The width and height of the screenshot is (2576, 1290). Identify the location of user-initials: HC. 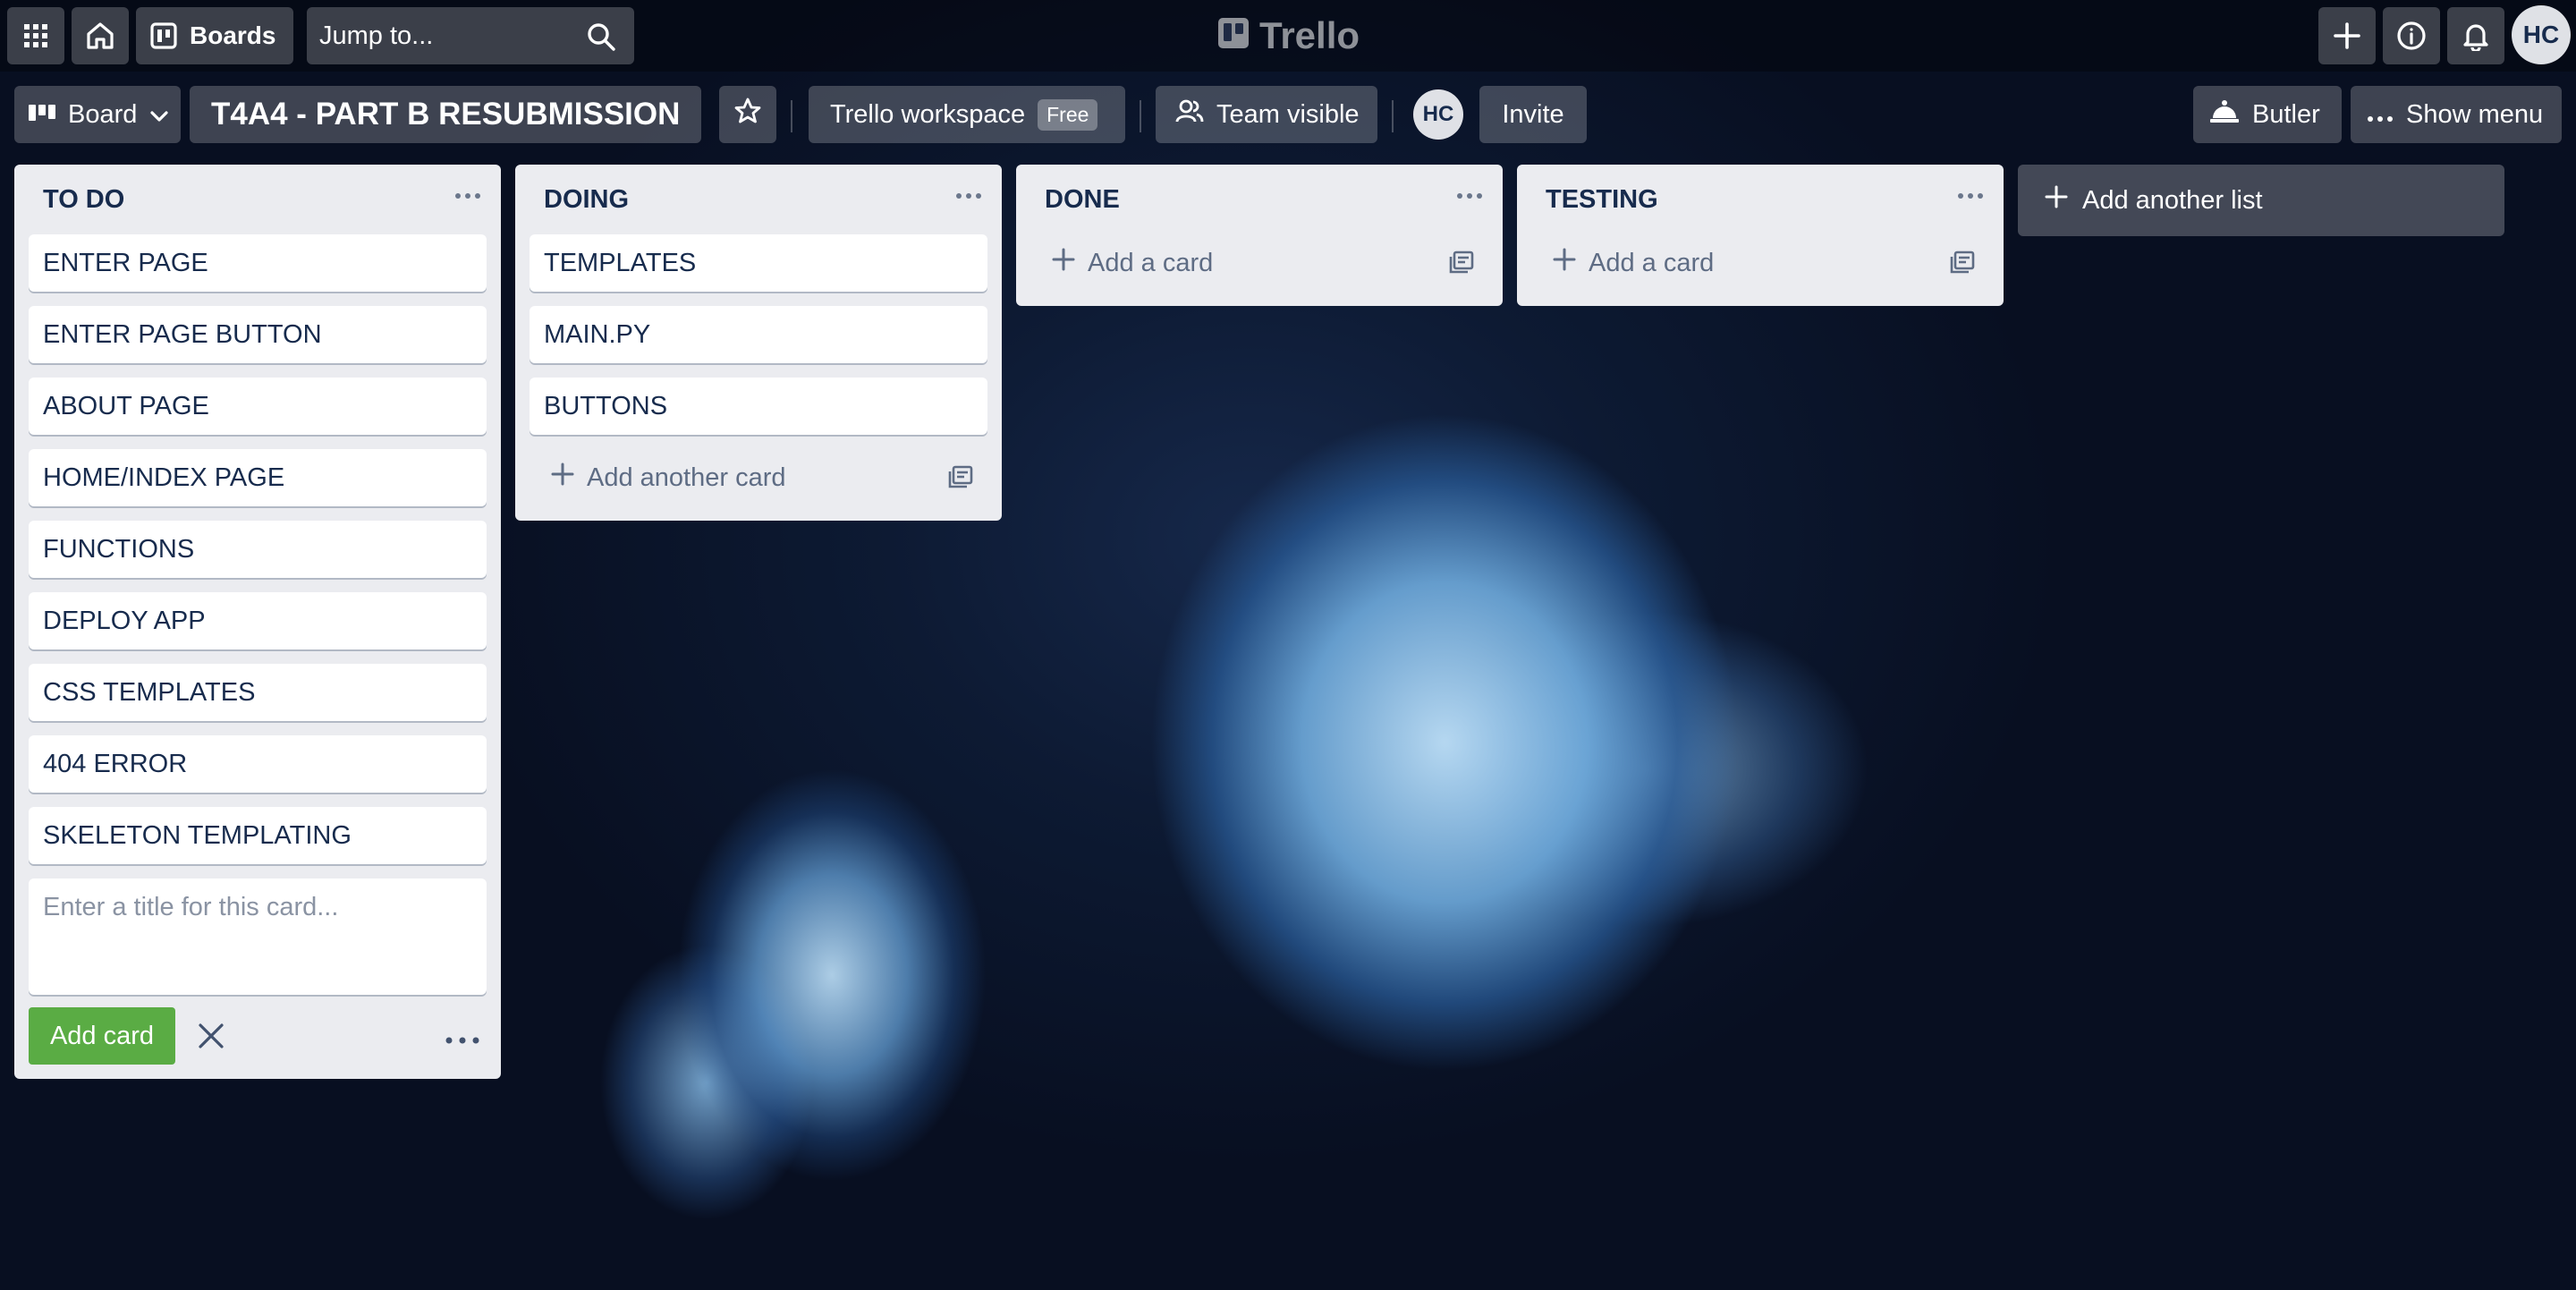
(2541, 34).